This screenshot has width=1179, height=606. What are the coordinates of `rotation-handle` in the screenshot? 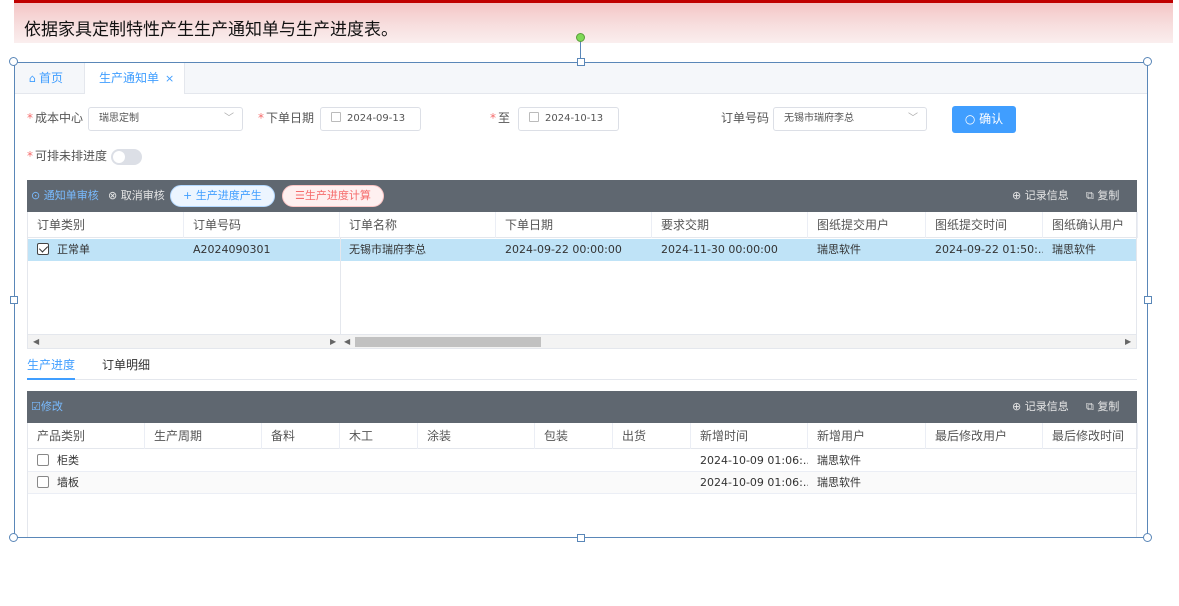 It's located at (580, 37).